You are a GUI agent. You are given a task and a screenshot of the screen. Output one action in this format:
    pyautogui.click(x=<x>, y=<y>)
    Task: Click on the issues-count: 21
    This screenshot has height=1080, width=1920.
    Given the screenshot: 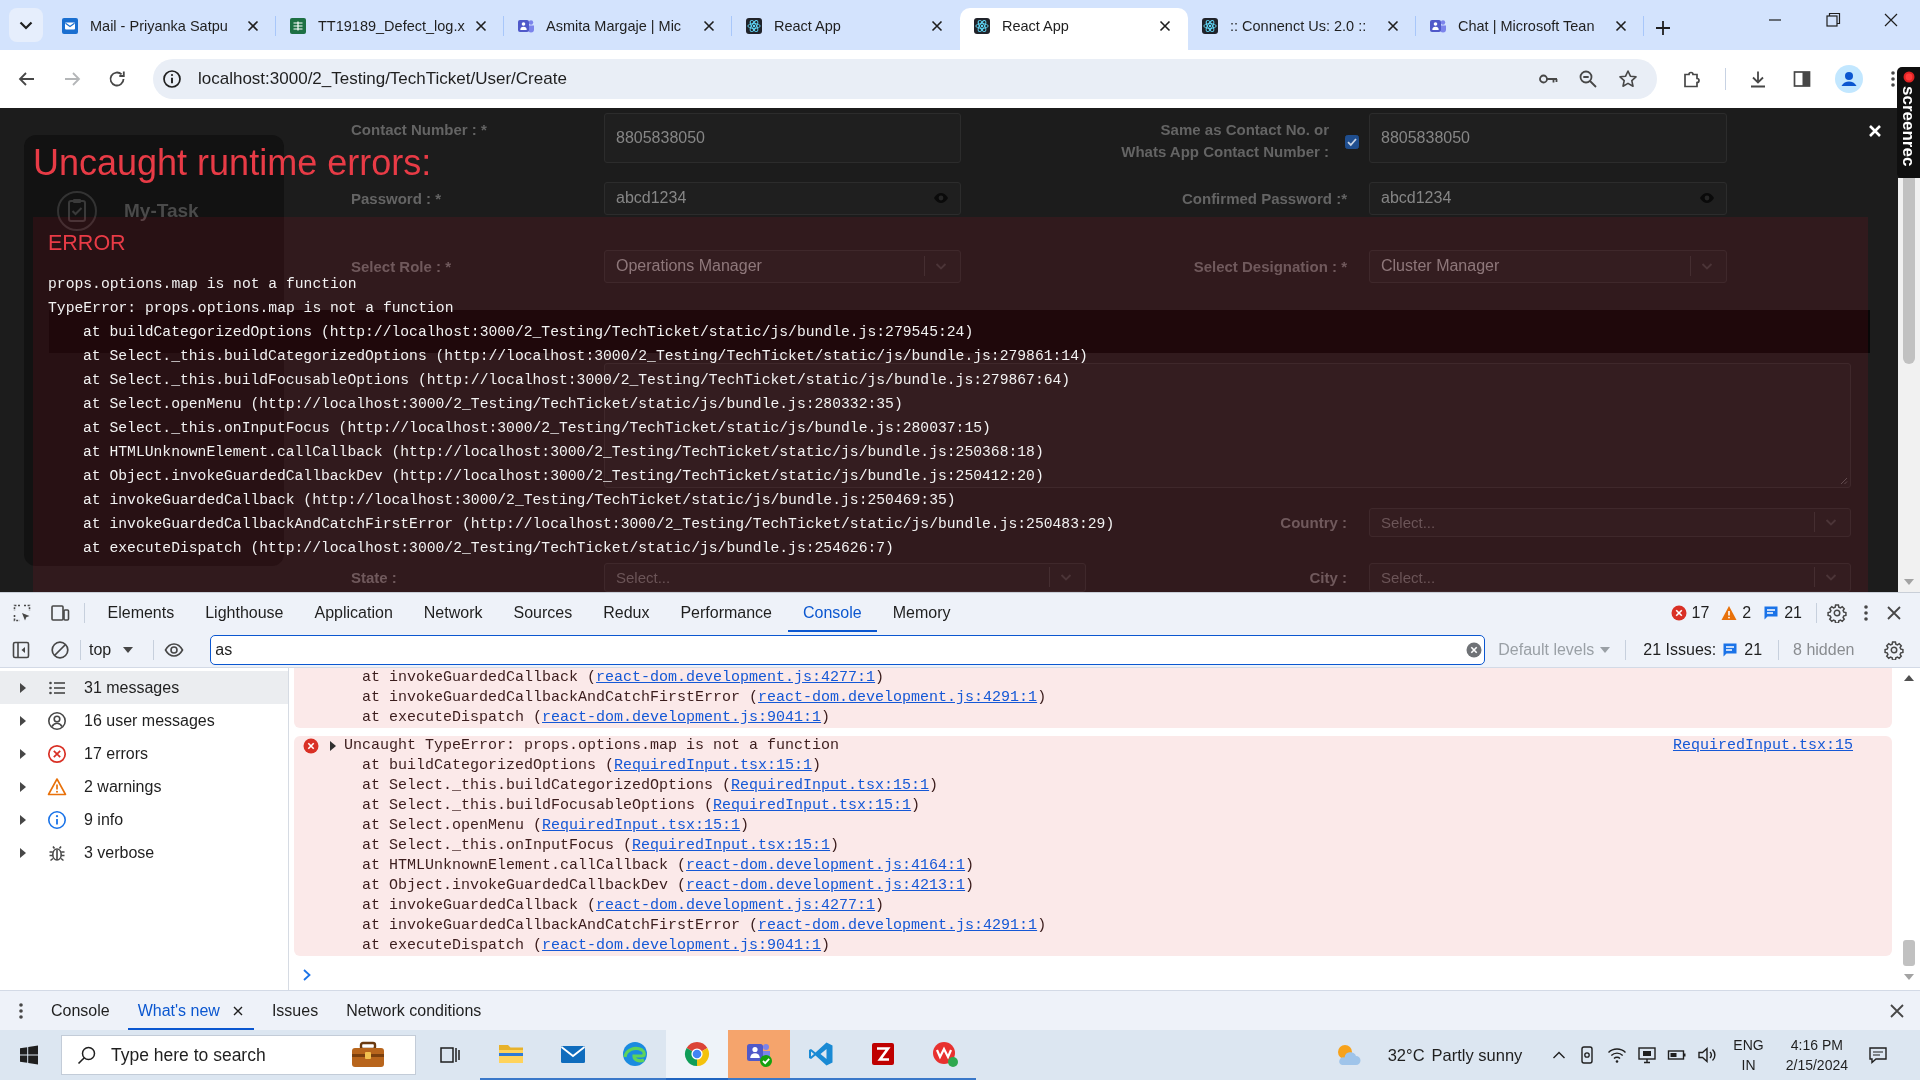 What is the action you would take?
    pyautogui.click(x=1753, y=649)
    